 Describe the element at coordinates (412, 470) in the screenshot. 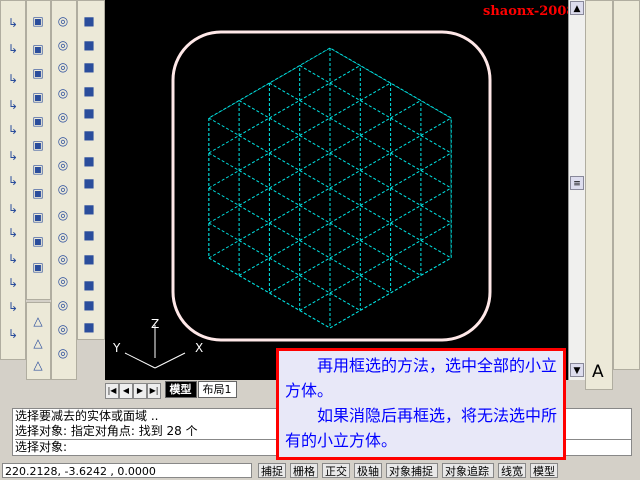

I see `status-toggle-button: 对象捕捉` at that location.